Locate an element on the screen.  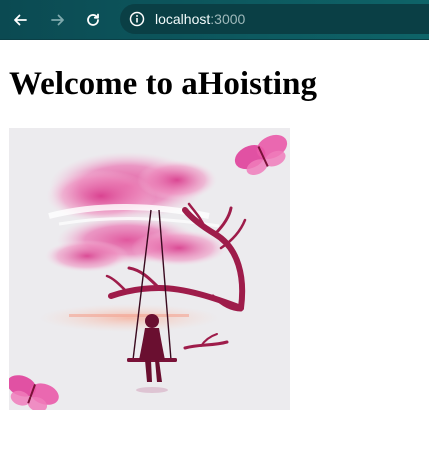
back-button is located at coordinates (20, 20).